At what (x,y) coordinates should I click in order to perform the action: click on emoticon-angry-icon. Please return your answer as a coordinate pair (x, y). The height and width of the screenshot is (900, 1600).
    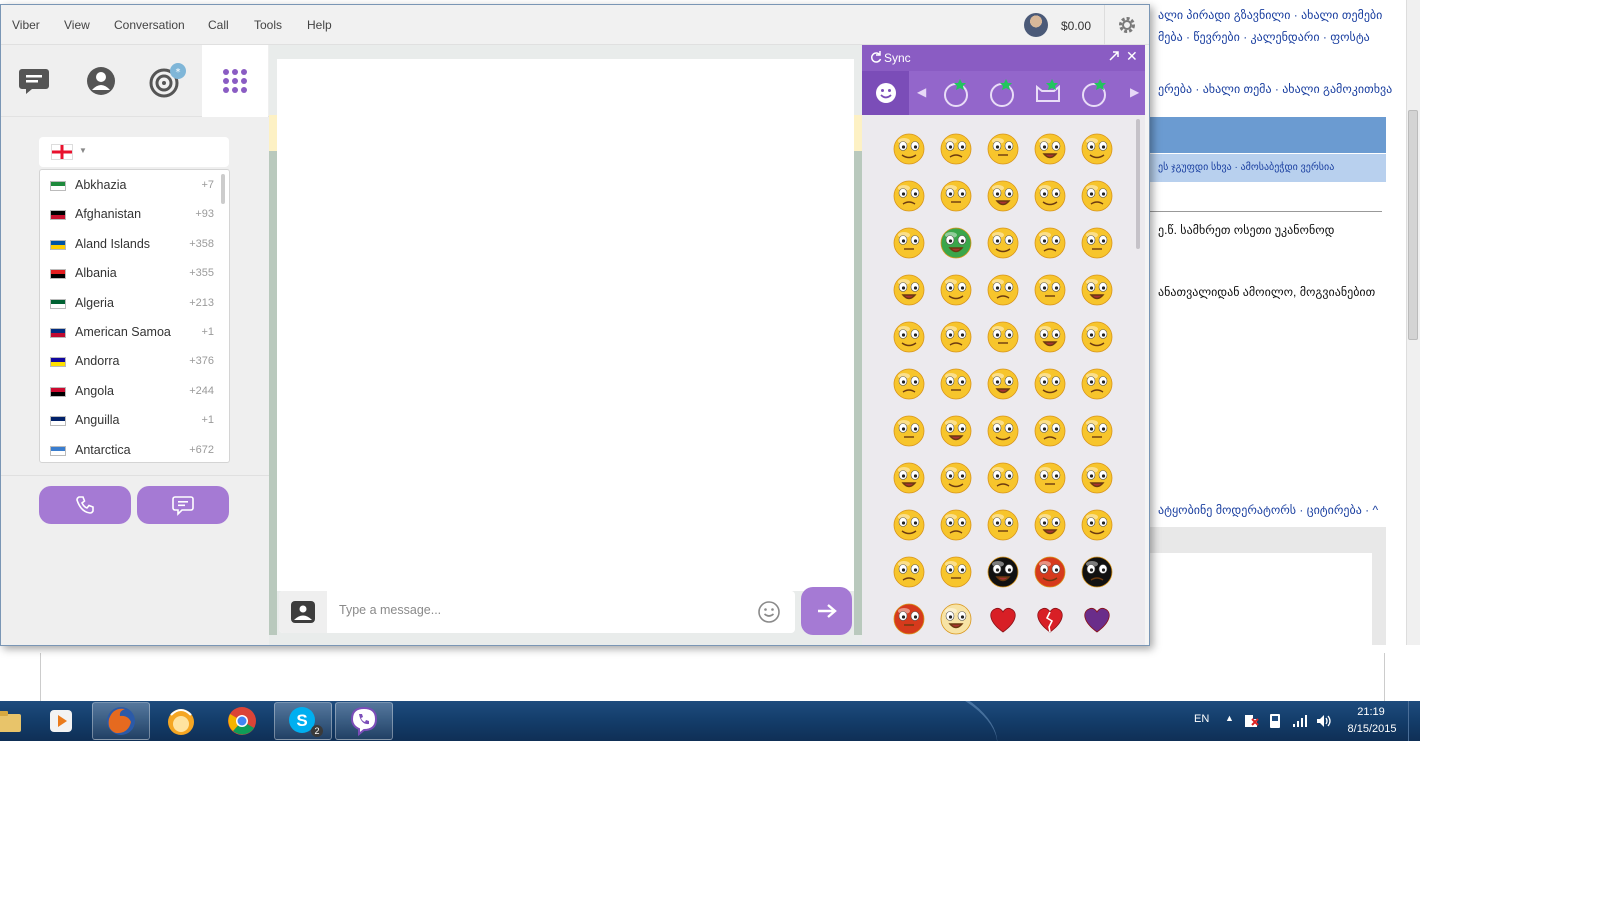
    Looking at the image, I should click on (1050, 149).